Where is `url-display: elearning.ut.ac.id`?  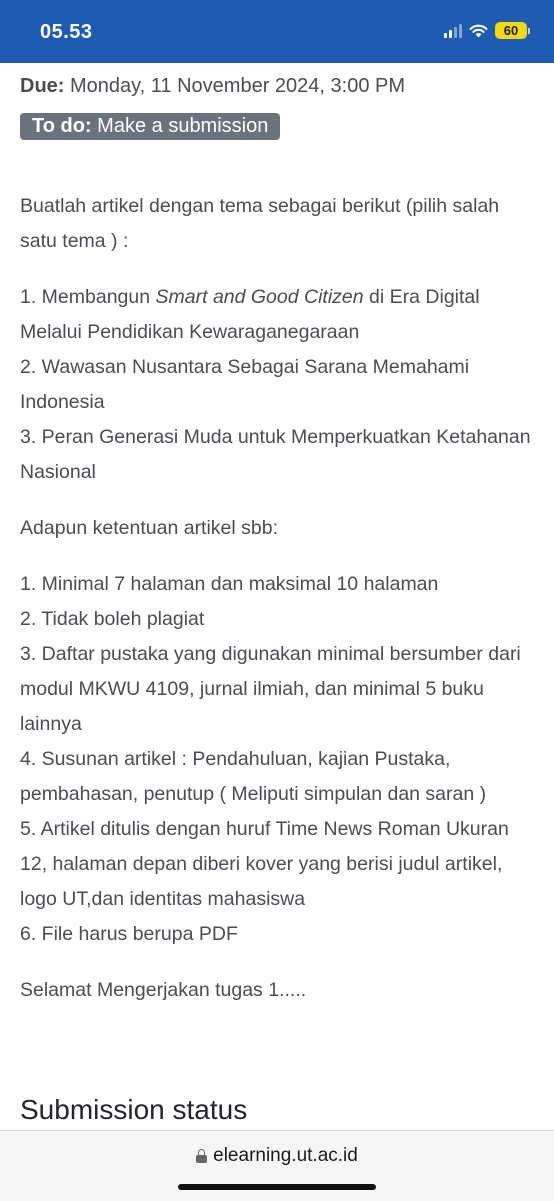
url-display: elearning.ut.ac.id is located at coordinates (277, 1156).